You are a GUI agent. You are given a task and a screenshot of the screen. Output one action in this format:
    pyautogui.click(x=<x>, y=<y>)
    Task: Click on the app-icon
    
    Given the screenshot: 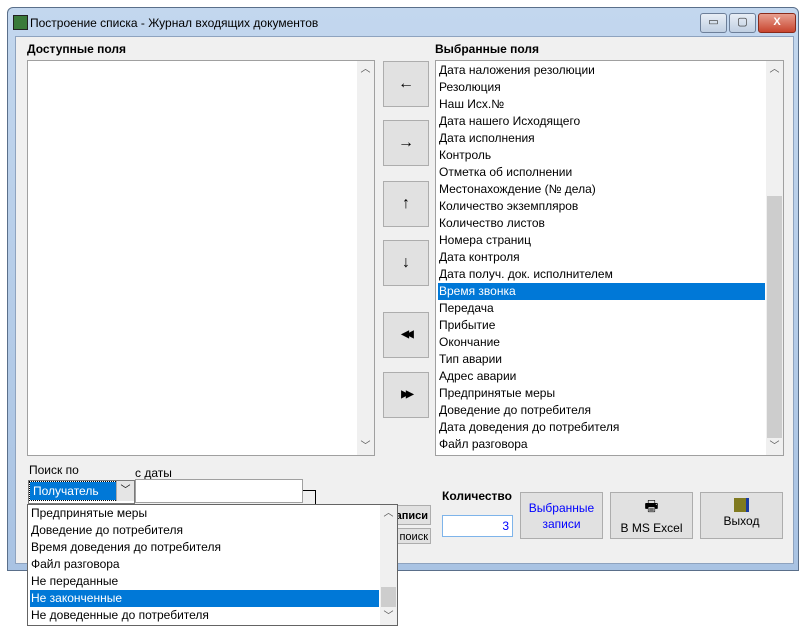 What is the action you would take?
    pyautogui.click(x=20, y=22)
    